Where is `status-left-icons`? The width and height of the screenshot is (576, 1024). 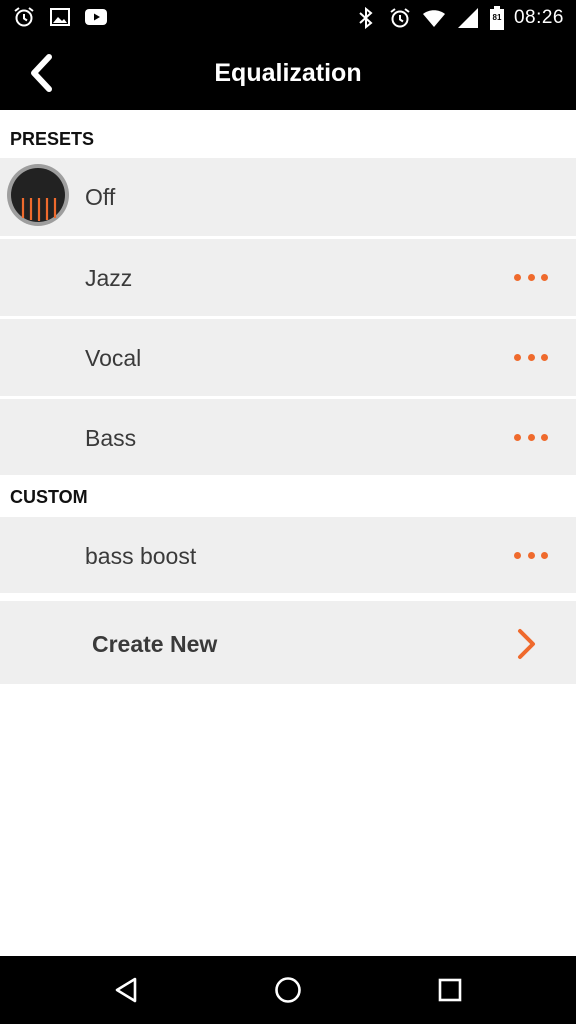
status-left-icons is located at coordinates (60, 17).